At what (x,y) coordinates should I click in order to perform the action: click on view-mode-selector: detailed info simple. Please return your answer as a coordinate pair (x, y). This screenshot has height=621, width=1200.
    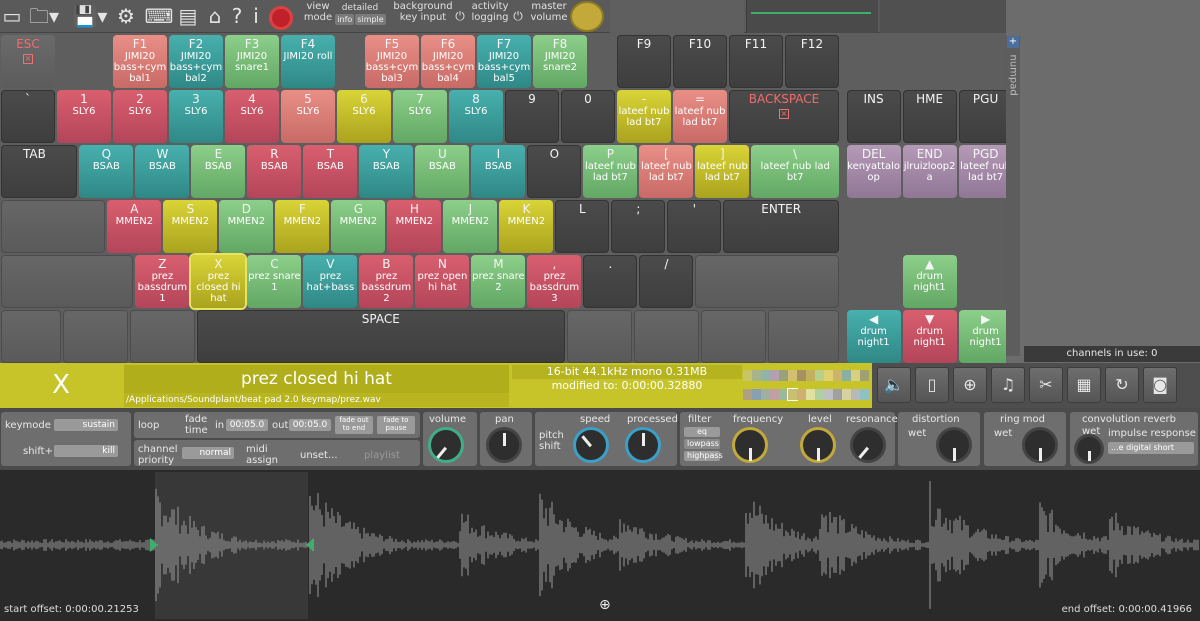
    Looking at the image, I should click on (360, 14).